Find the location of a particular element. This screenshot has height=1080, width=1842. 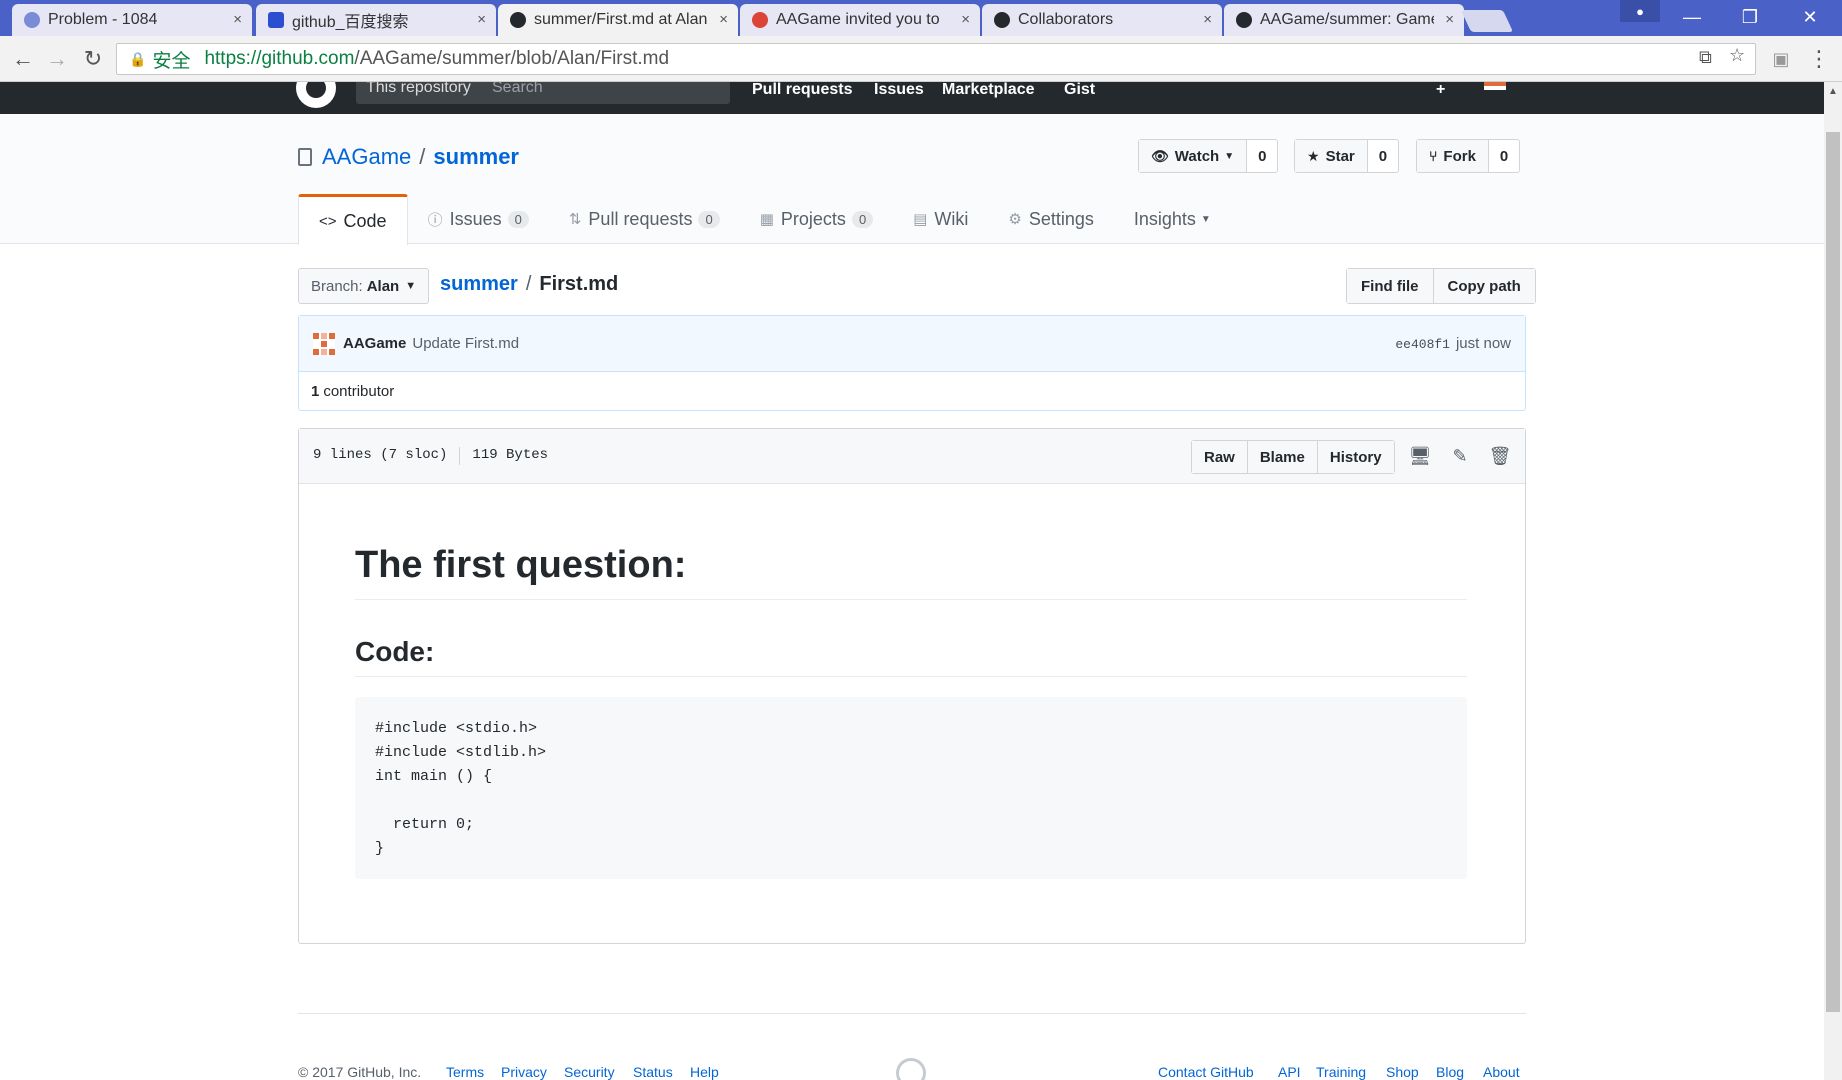

watch-button: 👁 Watch ▼ 0 is located at coordinates (1208, 156).